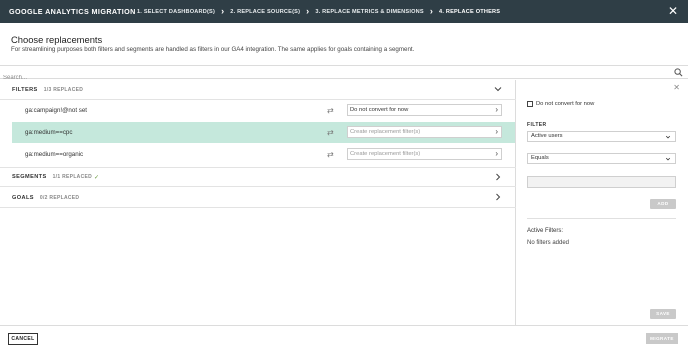 The image size is (688, 350). What do you see at coordinates (57, 39) in the screenshot?
I see `page-title: Choose replacements` at bounding box center [57, 39].